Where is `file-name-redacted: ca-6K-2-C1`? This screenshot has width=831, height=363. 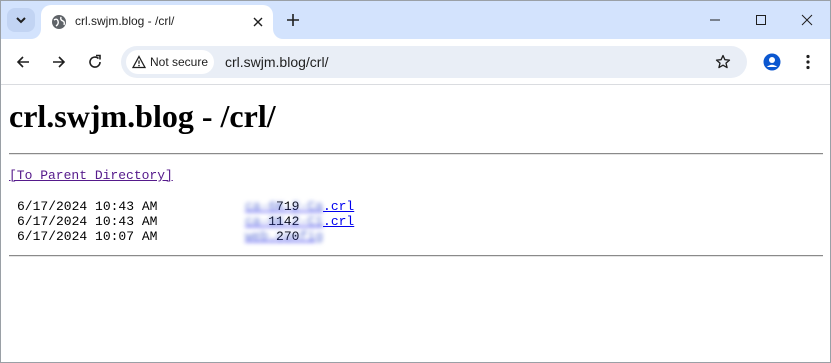
file-name-redacted: ca-6K-2-C1 is located at coordinates (284, 221).